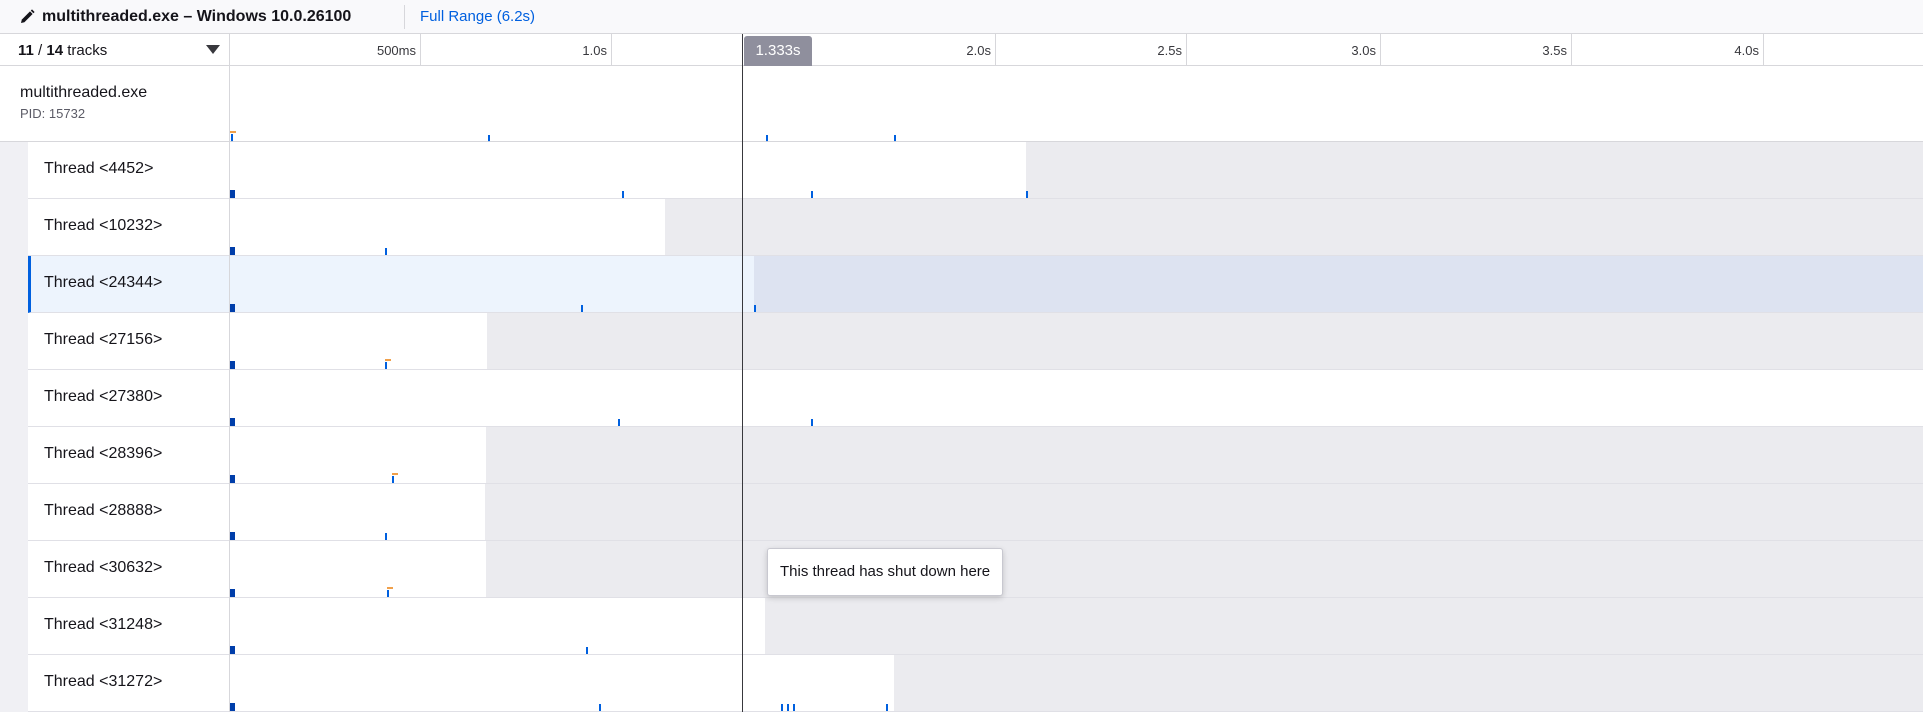 The image size is (1923, 712). I want to click on timeline-tick-label: 4.0s, so click(1746, 50).